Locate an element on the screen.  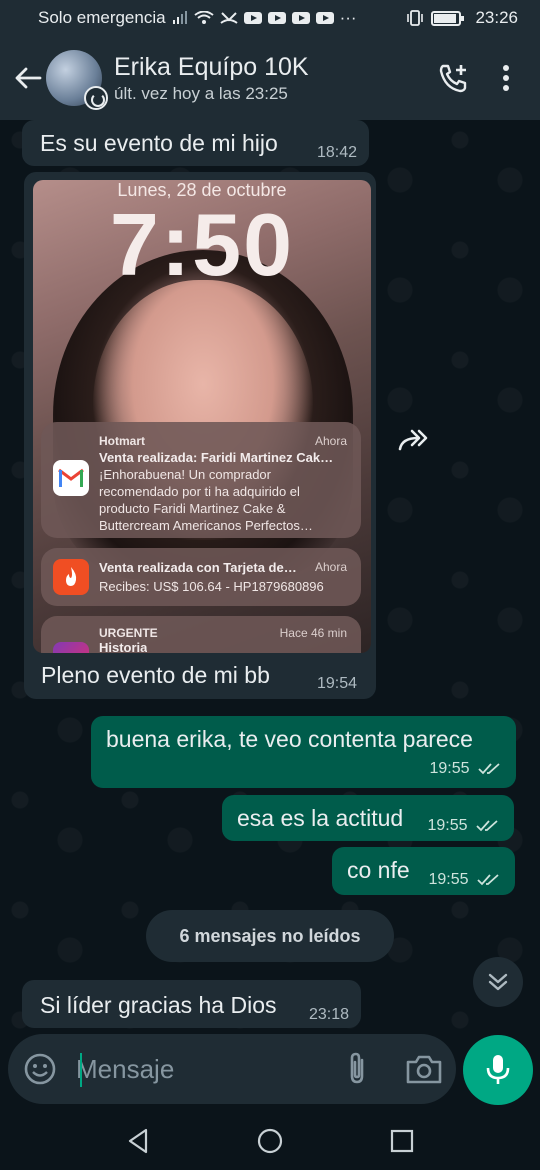
microphone-icon is located at coordinates (498, 1069).